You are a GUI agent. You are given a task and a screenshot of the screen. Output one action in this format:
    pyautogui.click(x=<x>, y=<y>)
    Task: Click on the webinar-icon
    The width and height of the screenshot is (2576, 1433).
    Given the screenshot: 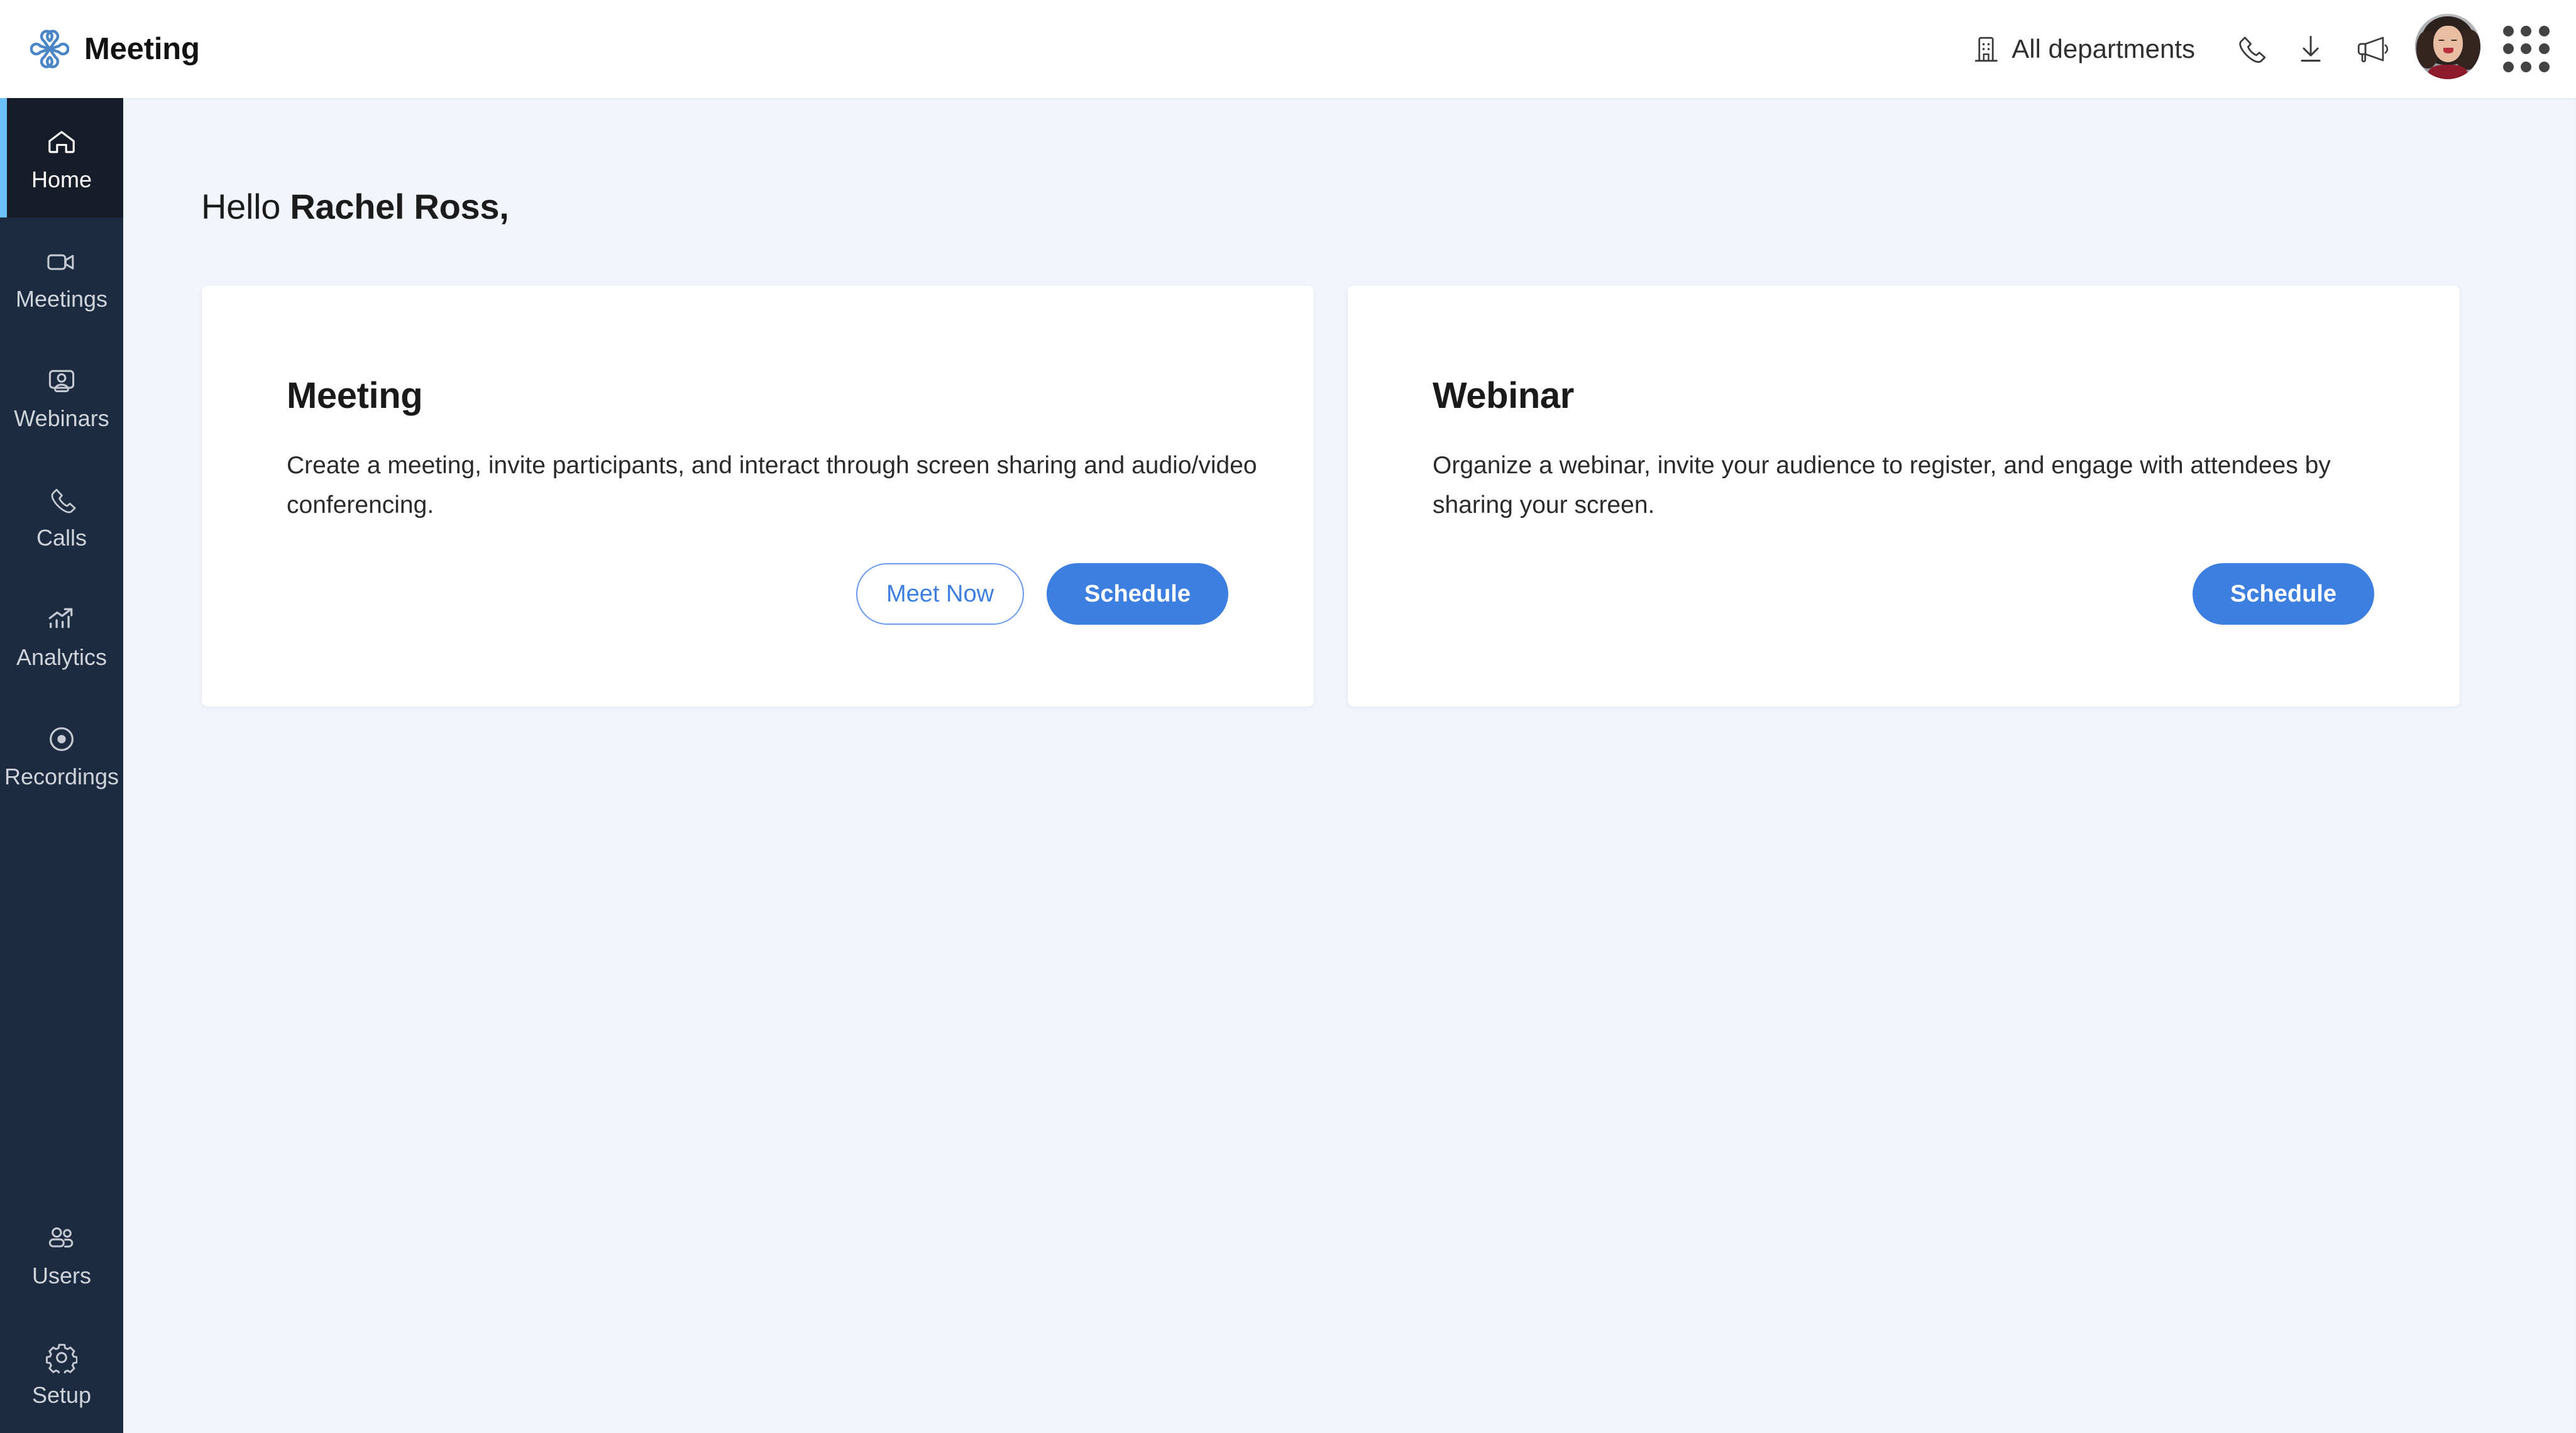 What is the action you would take?
    pyautogui.click(x=62, y=380)
    